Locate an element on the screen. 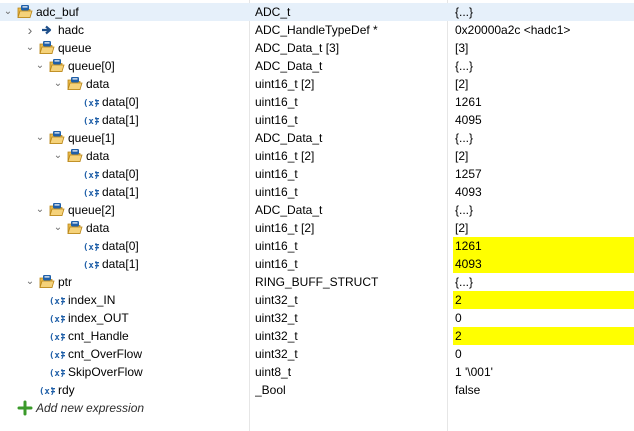 The width and height of the screenshot is (634, 431). expression-name: queue[1] is located at coordinates (91, 138).